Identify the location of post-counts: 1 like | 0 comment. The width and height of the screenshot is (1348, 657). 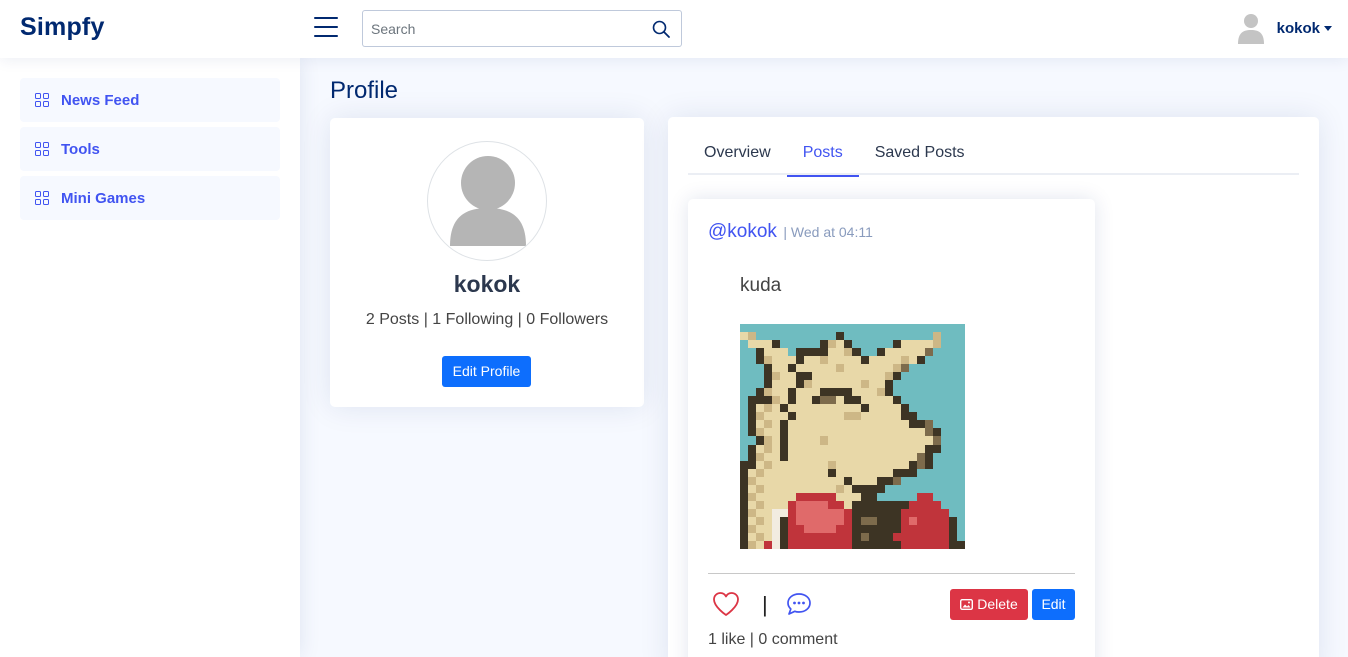
(773, 639).